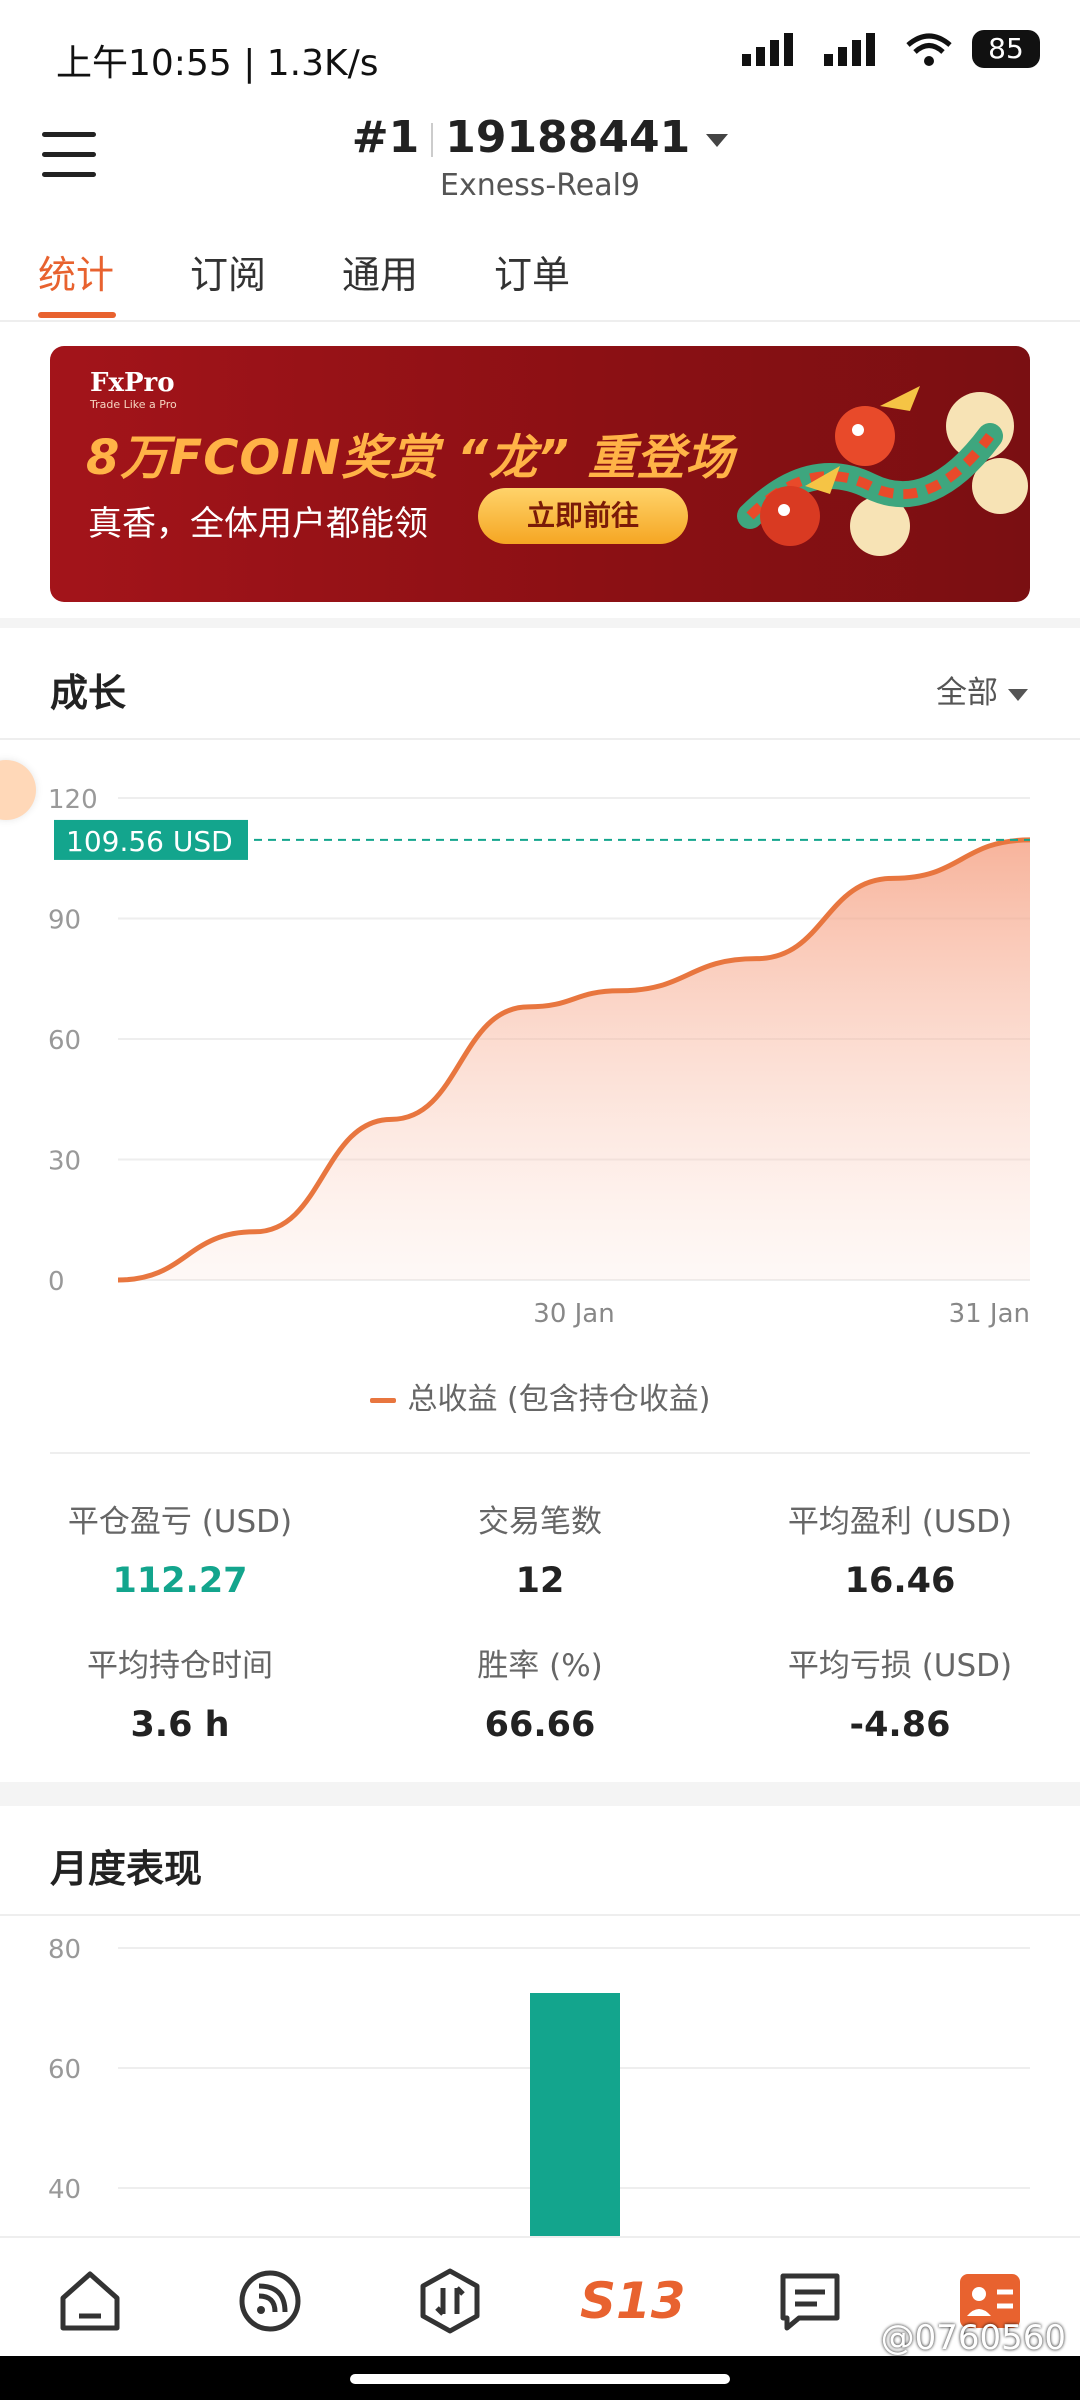  I want to click on stat-label: 胜率 (%), so click(540, 1666).